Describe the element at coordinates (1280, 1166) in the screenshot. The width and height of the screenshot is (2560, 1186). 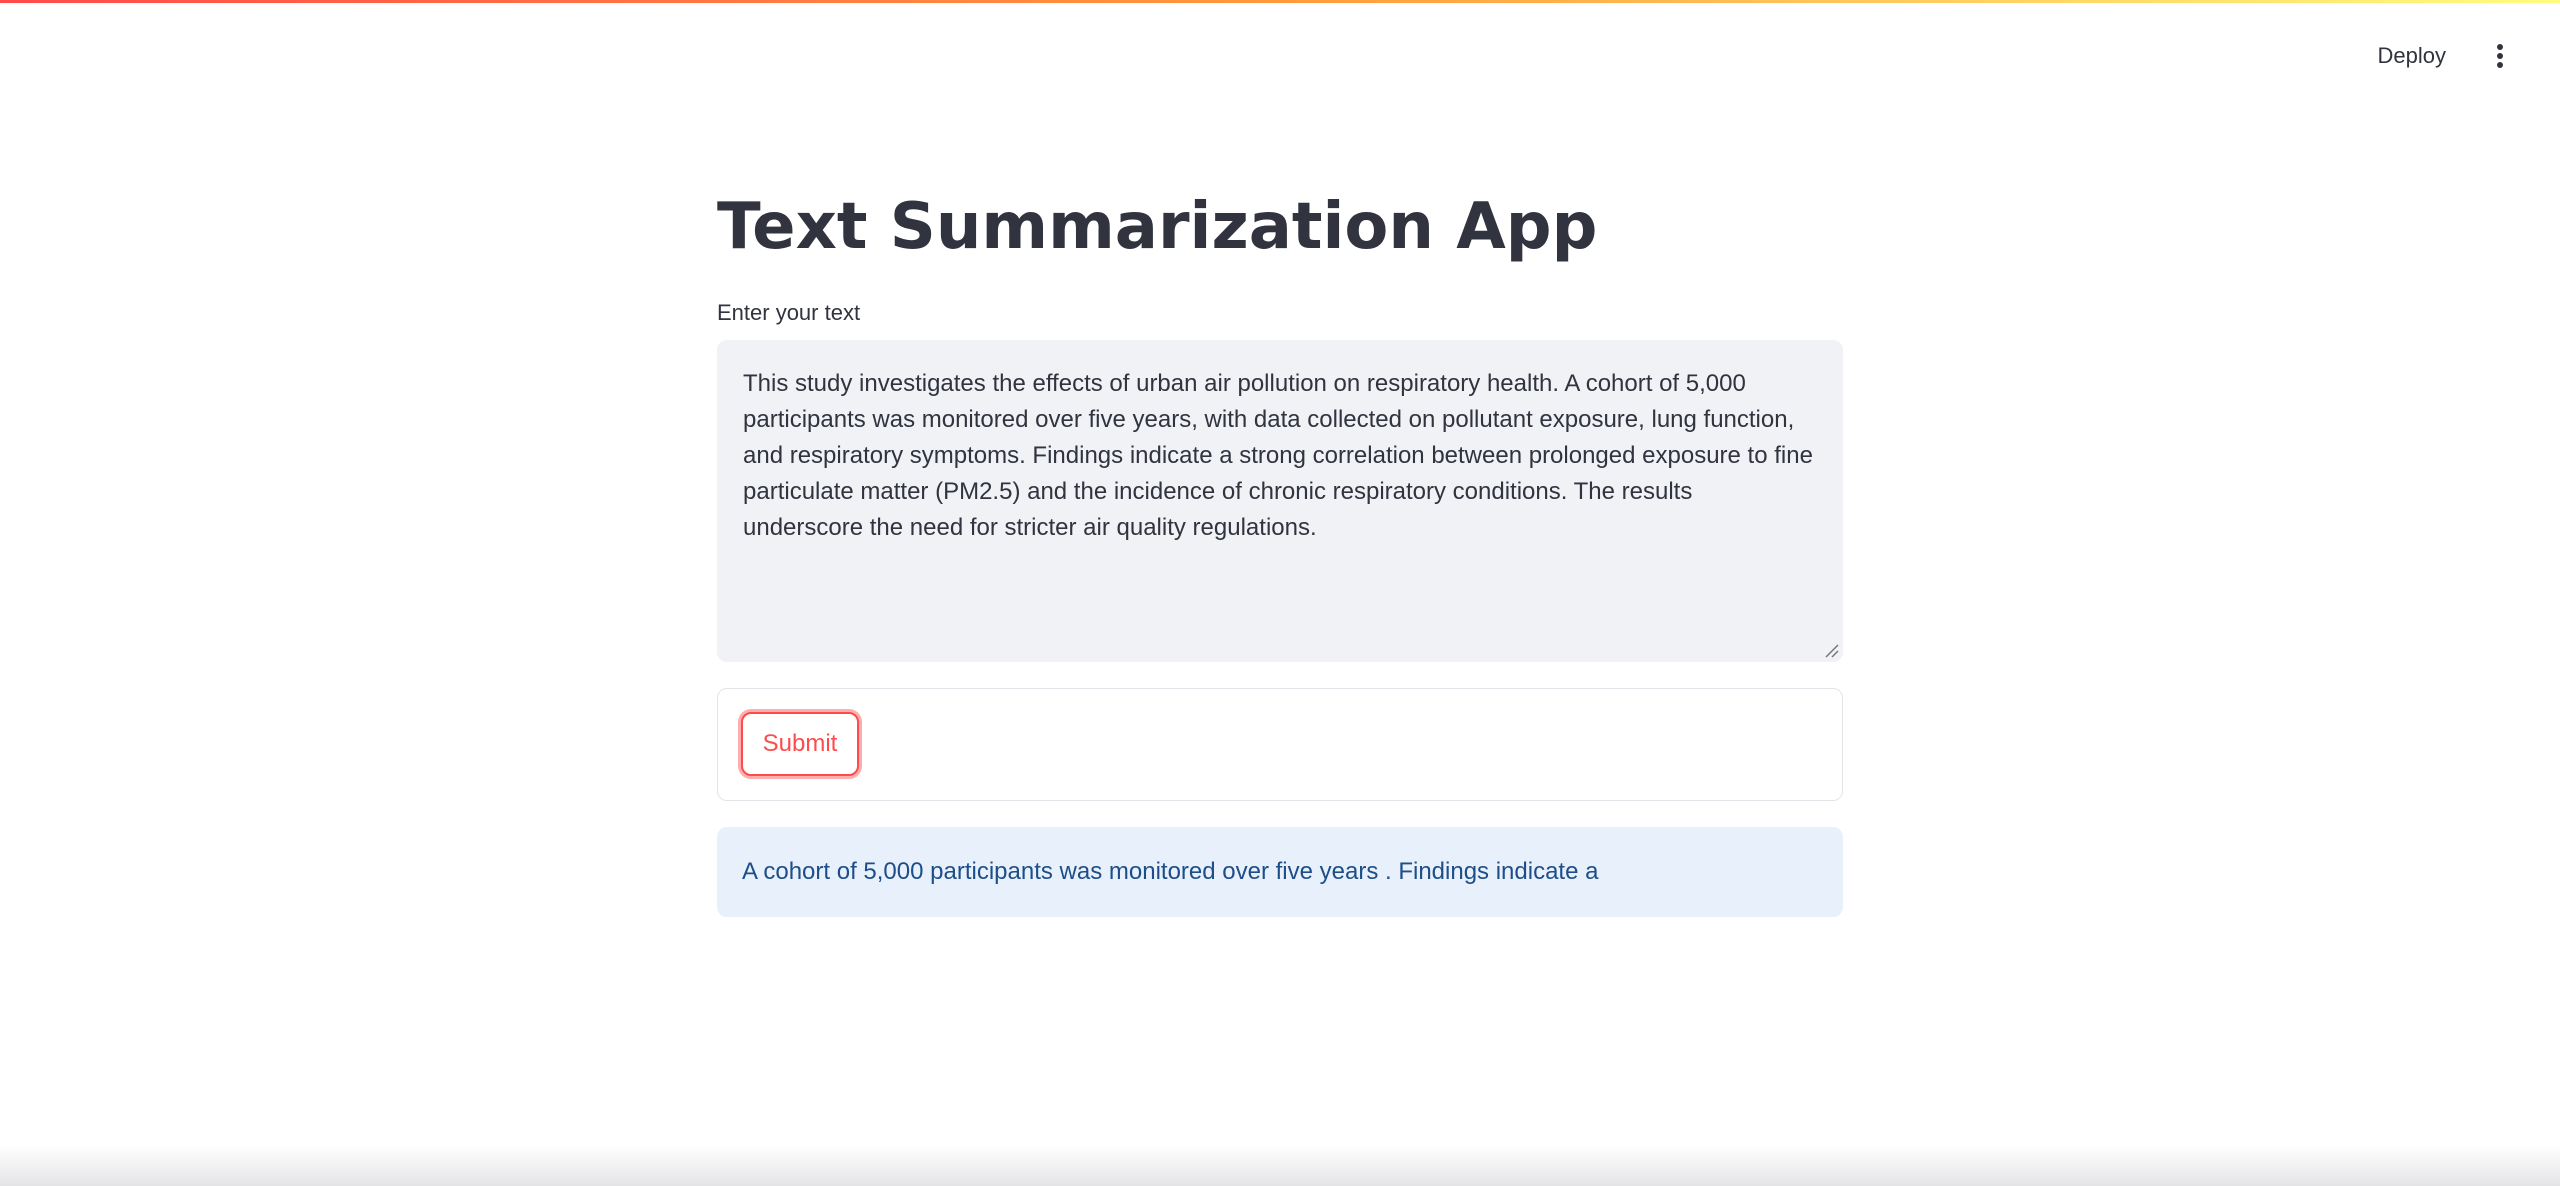
I see `bottom-shade` at that location.